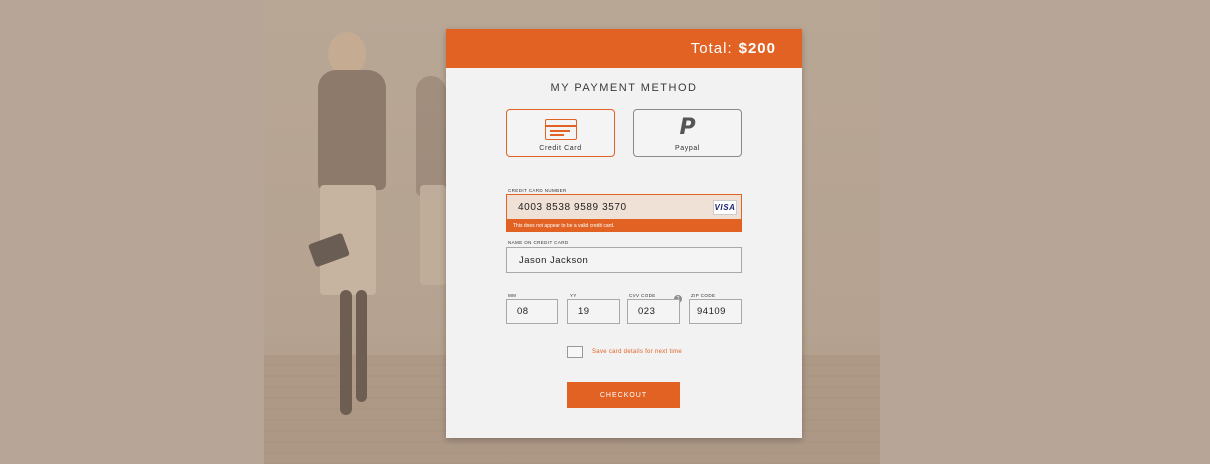 The height and width of the screenshot is (464, 1210). I want to click on zip-value: 94109, so click(711, 311).